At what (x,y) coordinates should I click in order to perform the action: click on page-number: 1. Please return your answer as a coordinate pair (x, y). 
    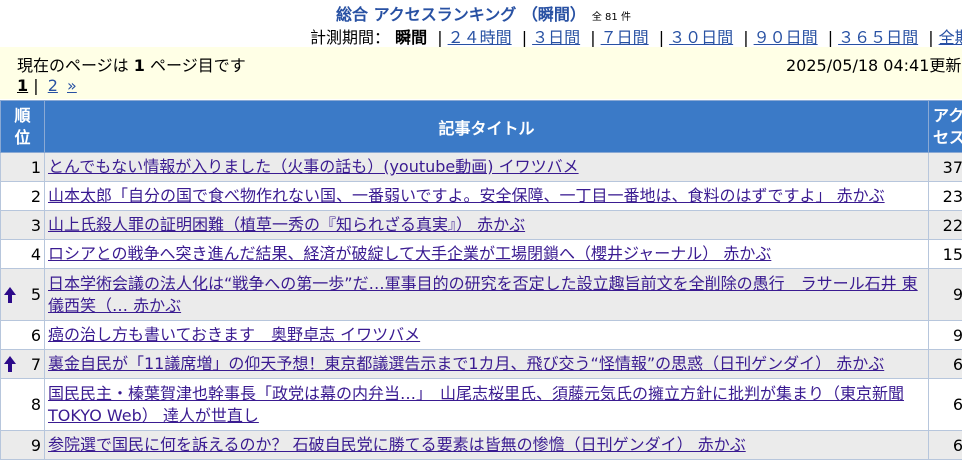
    Looking at the image, I should click on (139, 65).